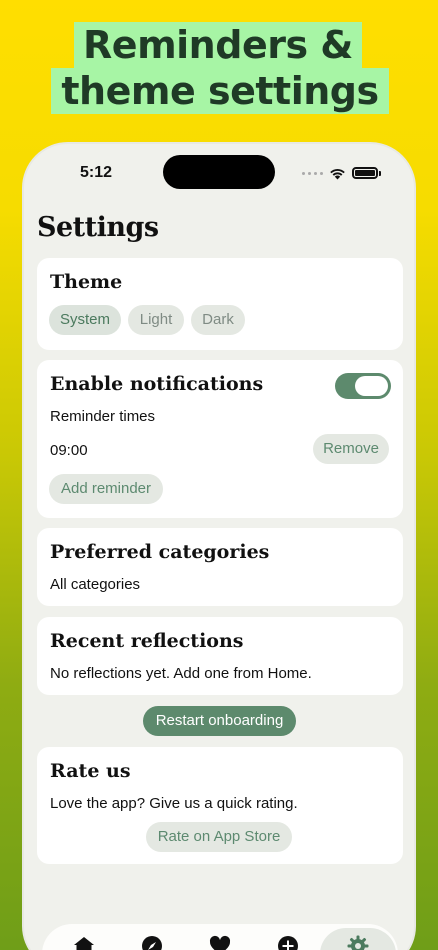 The width and height of the screenshot is (438, 950). Describe the element at coordinates (365, 173) in the screenshot. I see `battery-icon` at that location.